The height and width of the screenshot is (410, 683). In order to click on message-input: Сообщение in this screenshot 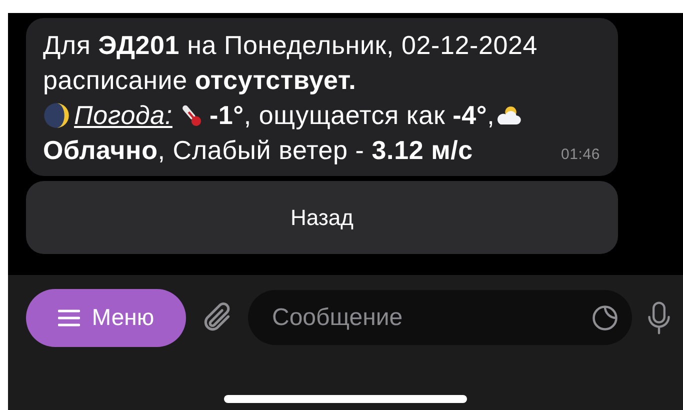, I will do `click(440, 317)`.